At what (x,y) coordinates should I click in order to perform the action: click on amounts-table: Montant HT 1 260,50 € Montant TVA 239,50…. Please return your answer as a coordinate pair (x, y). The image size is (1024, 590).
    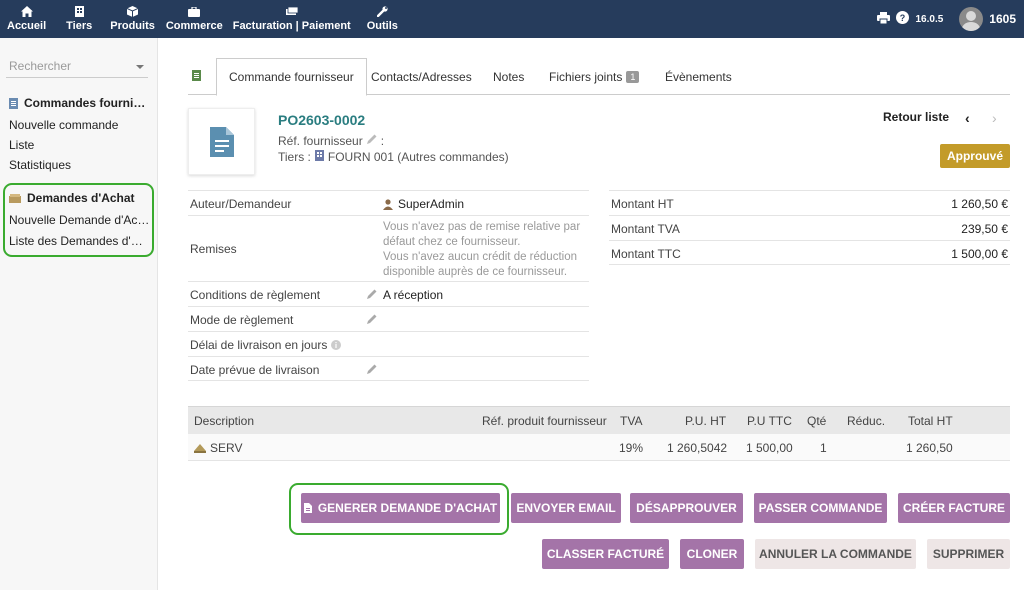
    Looking at the image, I should click on (809, 227).